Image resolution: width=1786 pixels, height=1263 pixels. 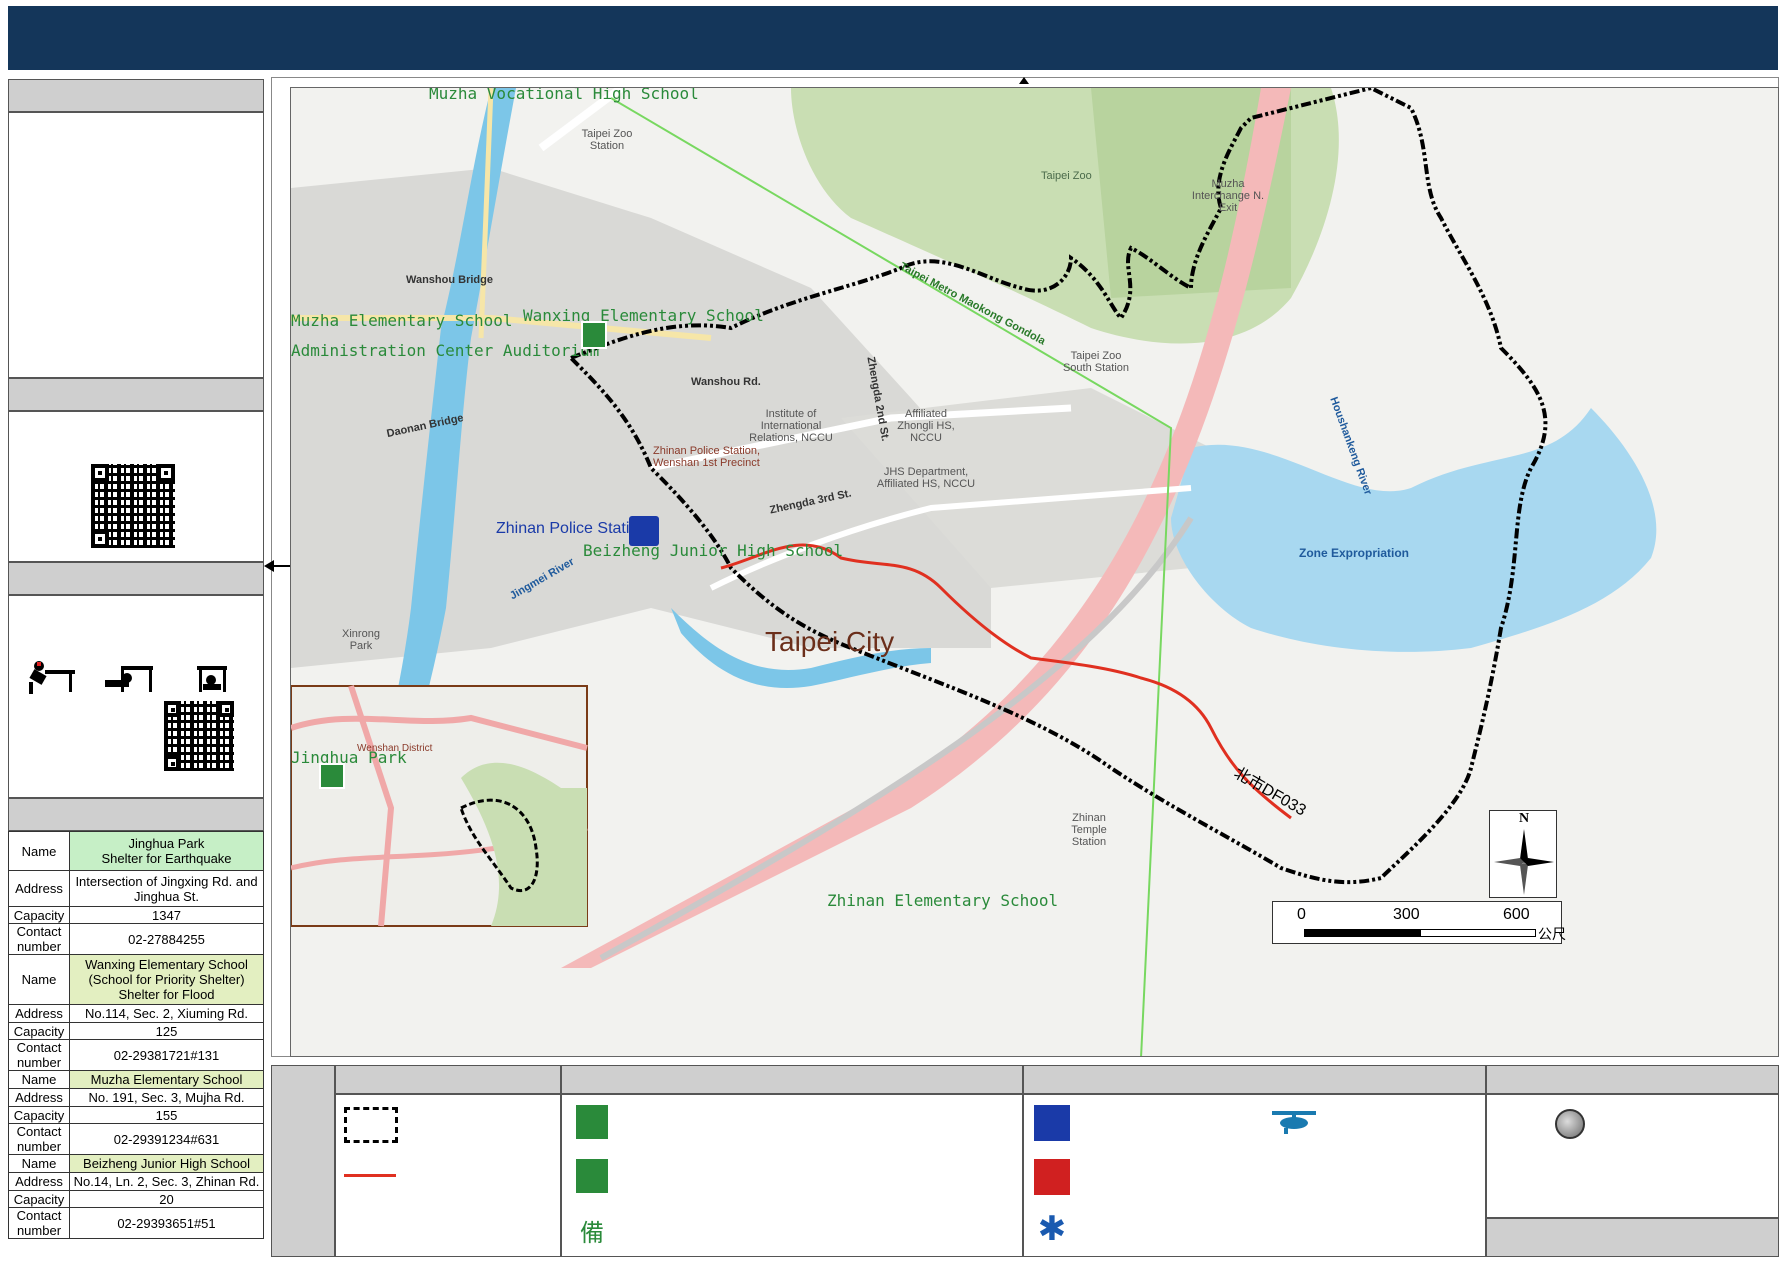 I want to click on shelter-row: Capacity 1347, so click(x=136, y=915).